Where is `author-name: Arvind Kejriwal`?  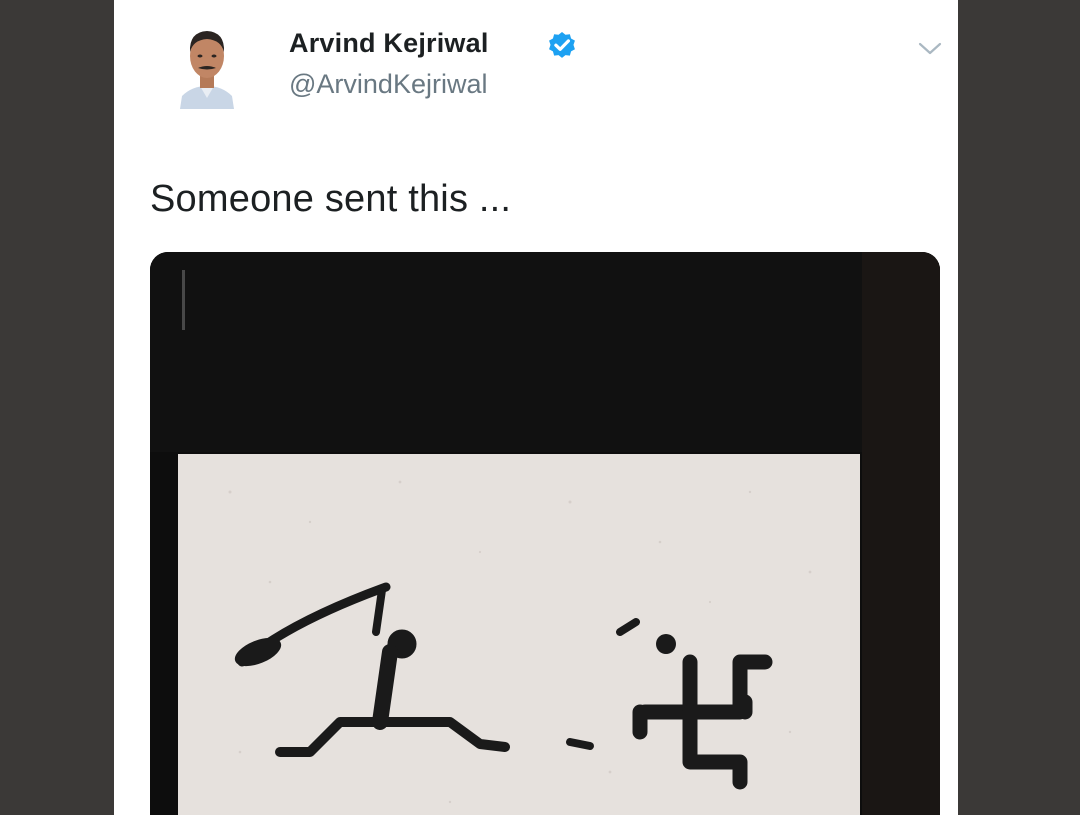
author-name: Arvind Kejriwal is located at coordinates (389, 43).